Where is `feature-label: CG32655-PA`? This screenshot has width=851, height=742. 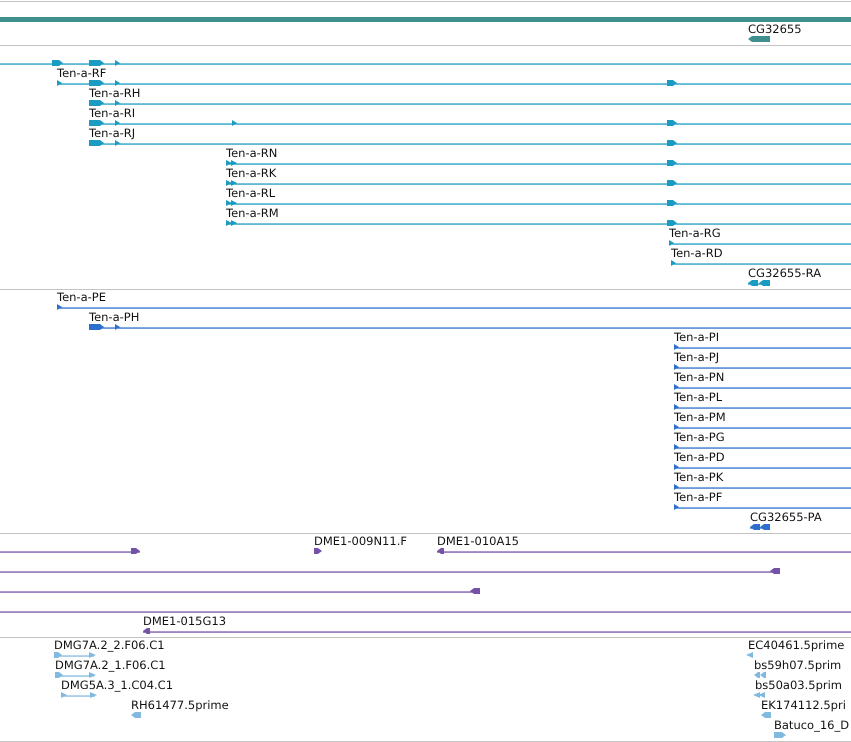 feature-label: CG32655-PA is located at coordinates (786, 517).